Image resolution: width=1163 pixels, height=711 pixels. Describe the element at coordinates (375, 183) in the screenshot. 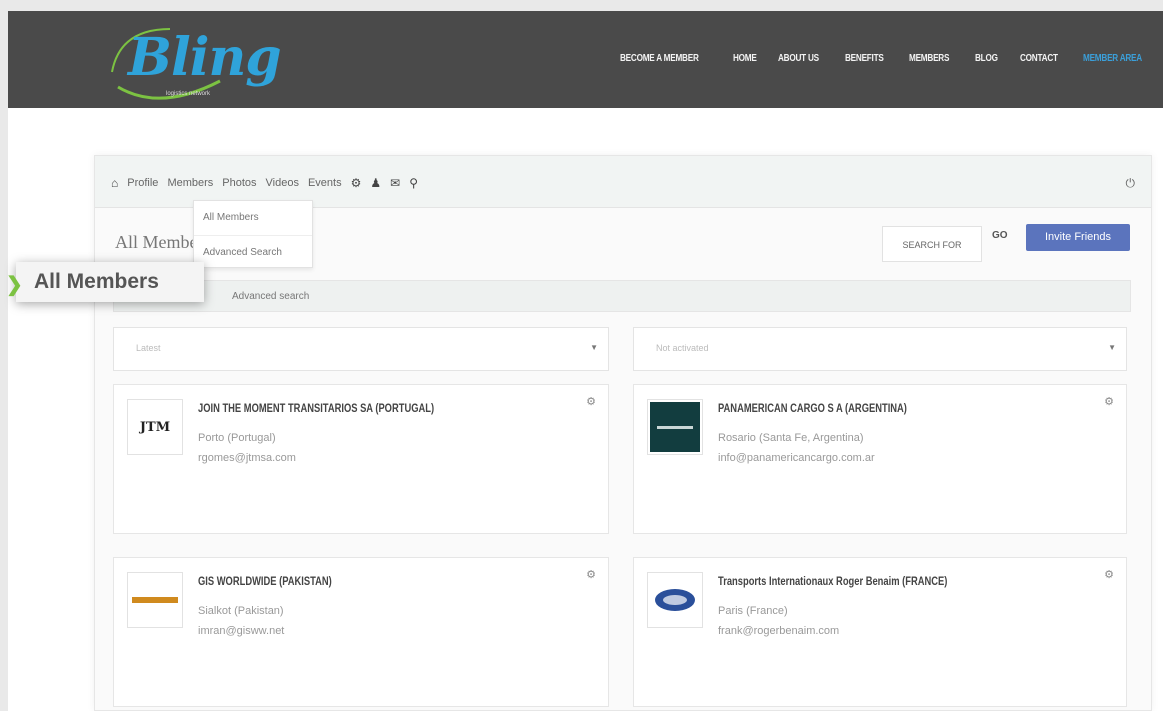

I see `user-icon: ♟` at that location.